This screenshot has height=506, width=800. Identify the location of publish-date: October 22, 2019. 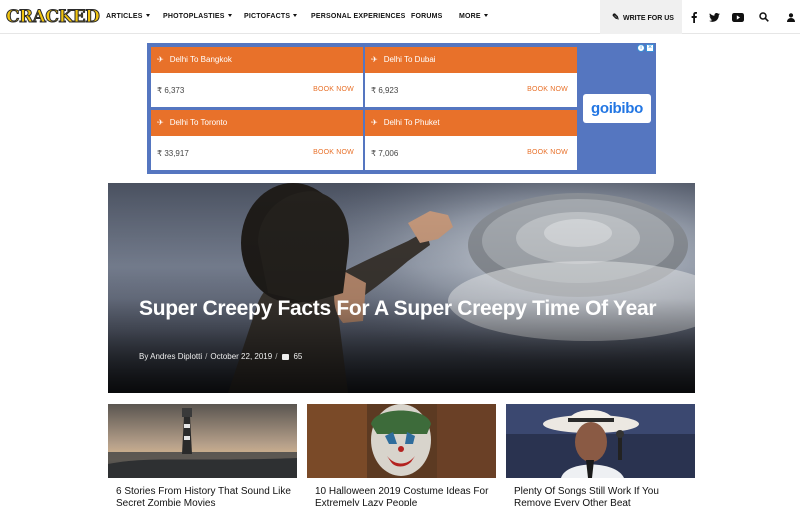
(241, 356).